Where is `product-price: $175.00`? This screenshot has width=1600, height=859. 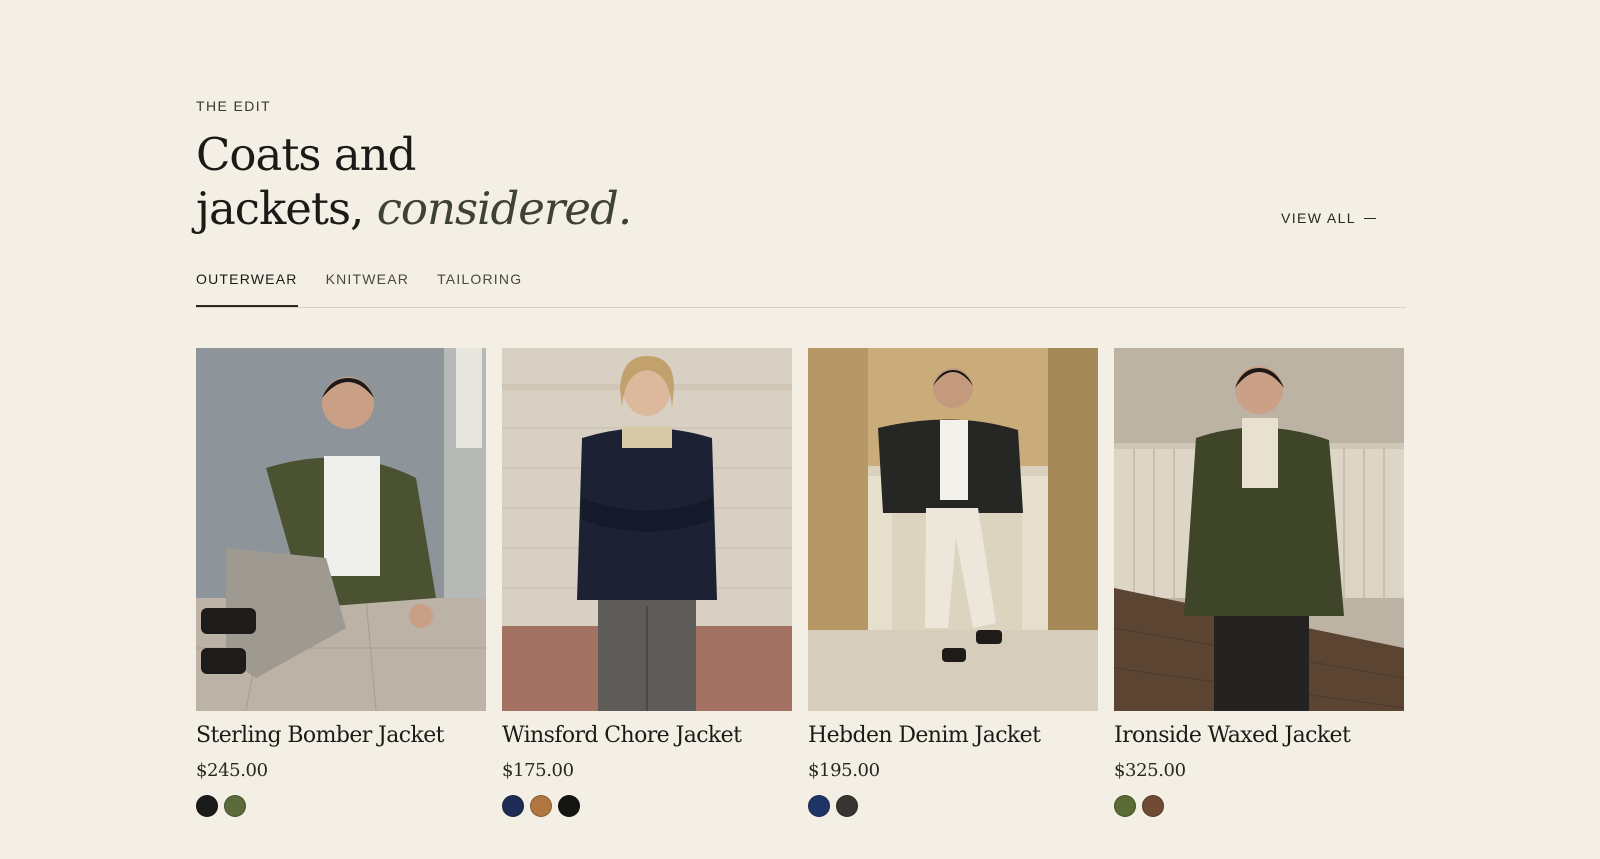
product-price: $175.00 is located at coordinates (538, 770).